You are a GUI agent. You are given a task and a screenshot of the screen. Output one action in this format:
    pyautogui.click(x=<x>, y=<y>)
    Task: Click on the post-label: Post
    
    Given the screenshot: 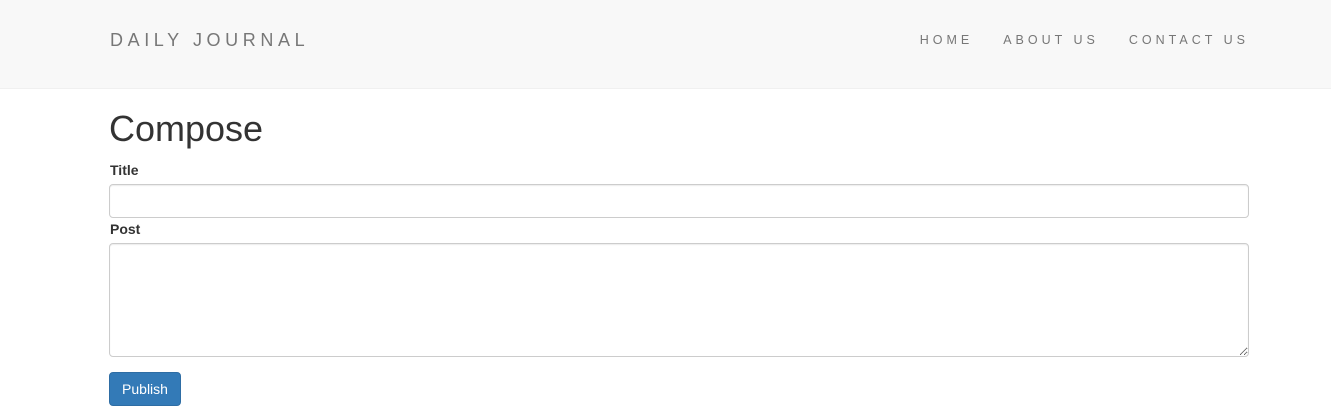 What is the action you would take?
    pyautogui.click(x=125, y=229)
    